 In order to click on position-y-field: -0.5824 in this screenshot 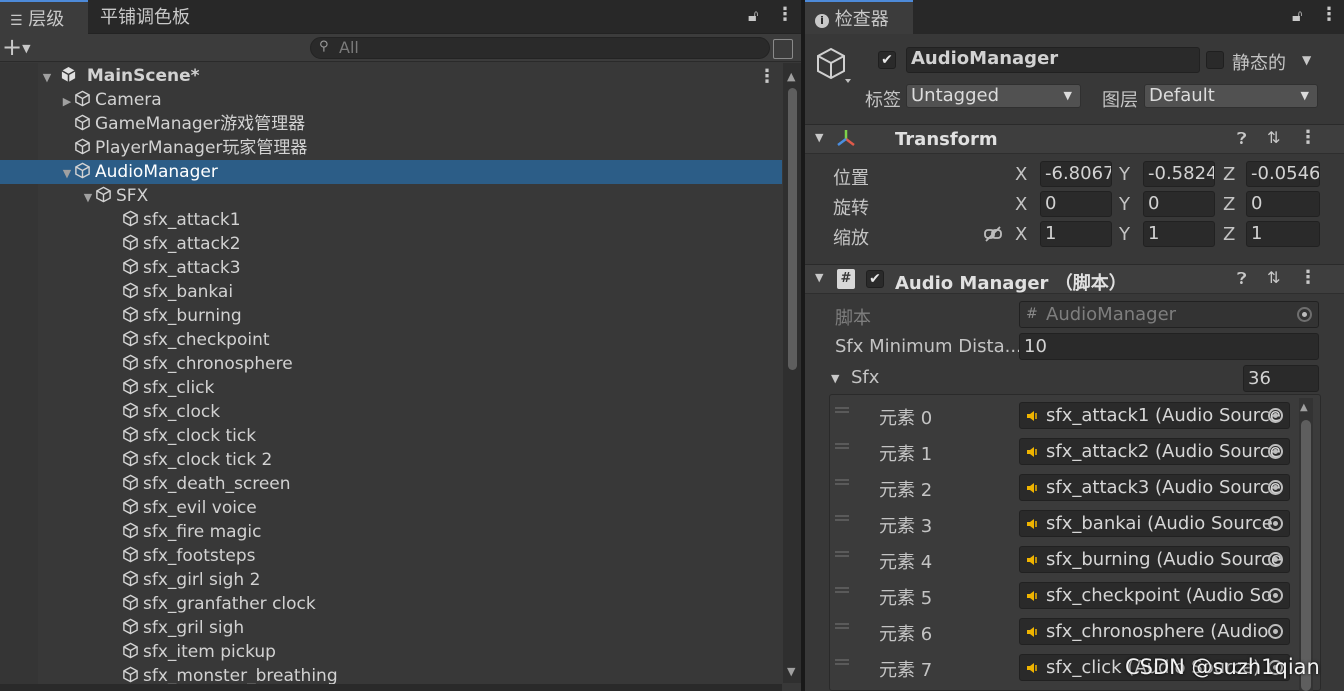, I will do `click(1179, 174)`.